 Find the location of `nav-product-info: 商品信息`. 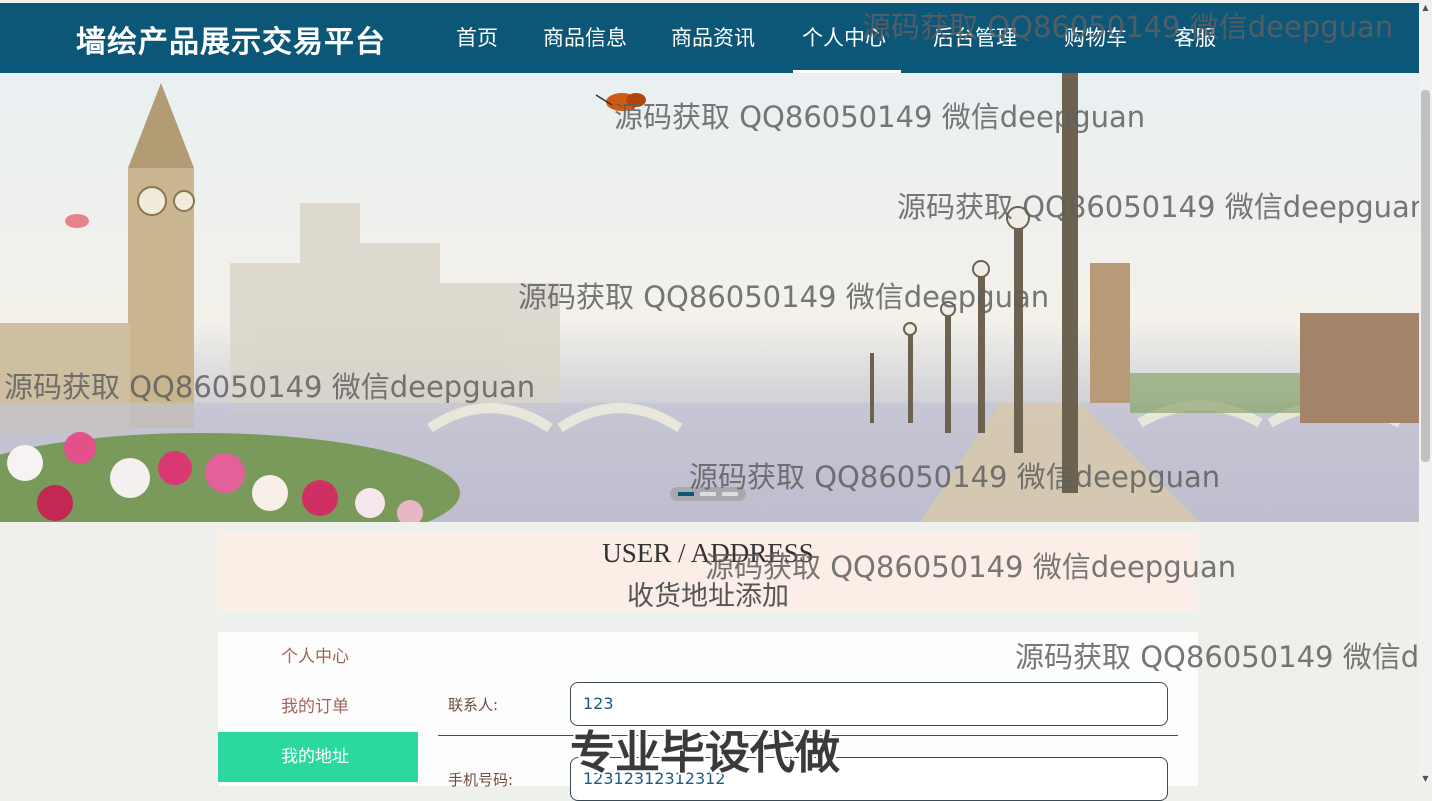

nav-product-info: 商品信息 is located at coordinates (585, 37).